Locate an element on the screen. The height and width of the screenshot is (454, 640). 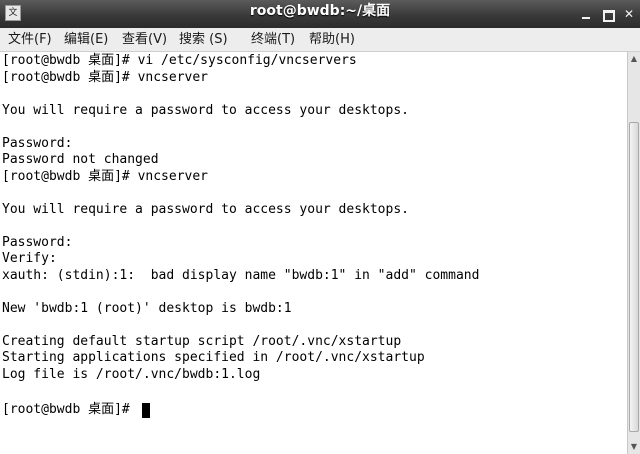
menu-edit: 编辑(E) is located at coordinates (86, 39).